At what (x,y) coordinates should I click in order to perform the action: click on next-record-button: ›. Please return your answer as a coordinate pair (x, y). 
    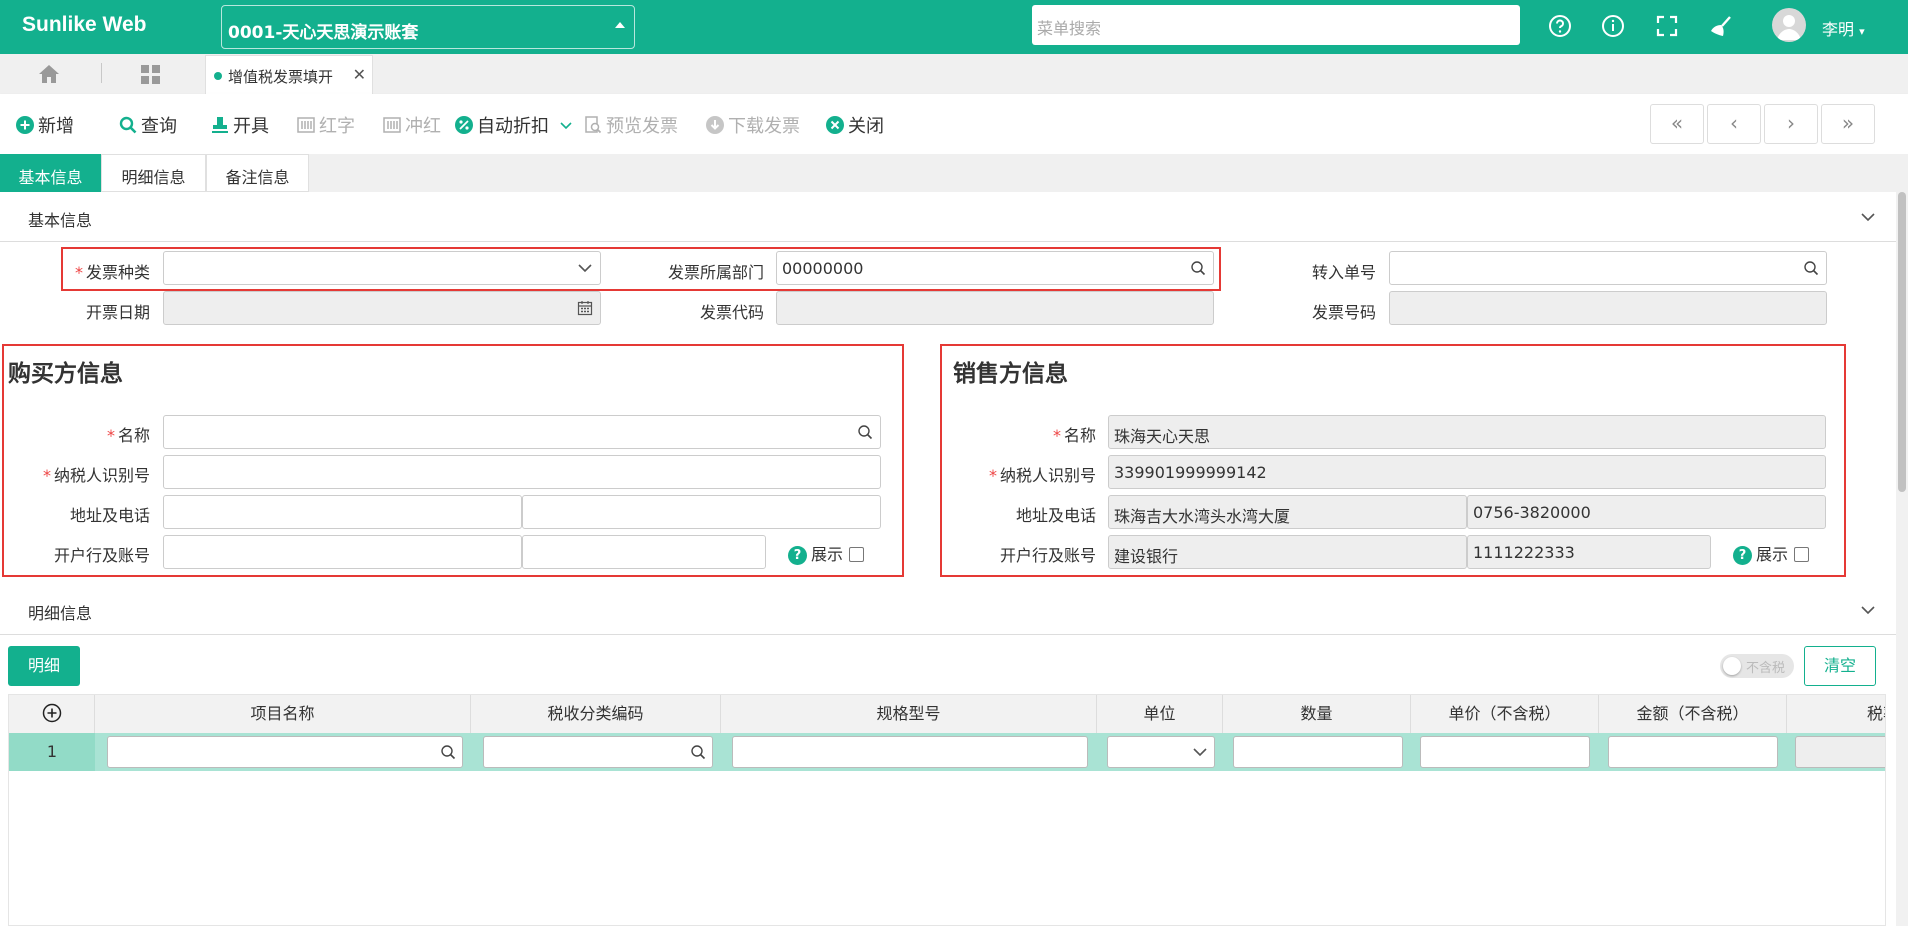
    Looking at the image, I should click on (1791, 124).